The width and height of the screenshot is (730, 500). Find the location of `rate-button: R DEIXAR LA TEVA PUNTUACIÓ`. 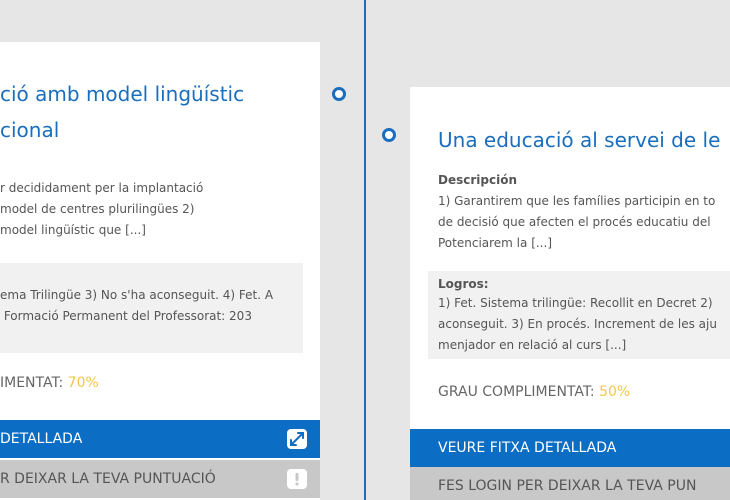

rate-button: R DEIXAR LA TEVA PUNTUACIÓ is located at coordinates (160, 479).